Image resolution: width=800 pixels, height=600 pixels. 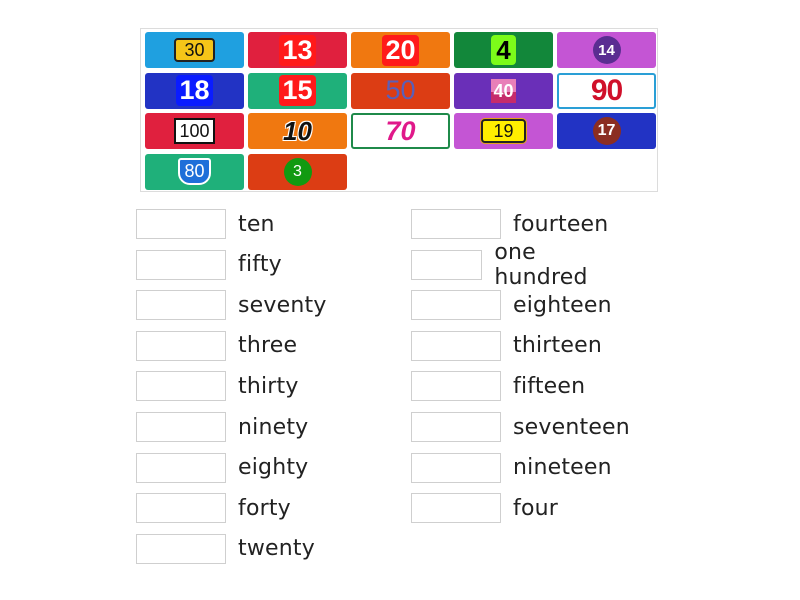 What do you see at coordinates (549, 386) in the screenshot?
I see `answer-word: fifteen` at bounding box center [549, 386].